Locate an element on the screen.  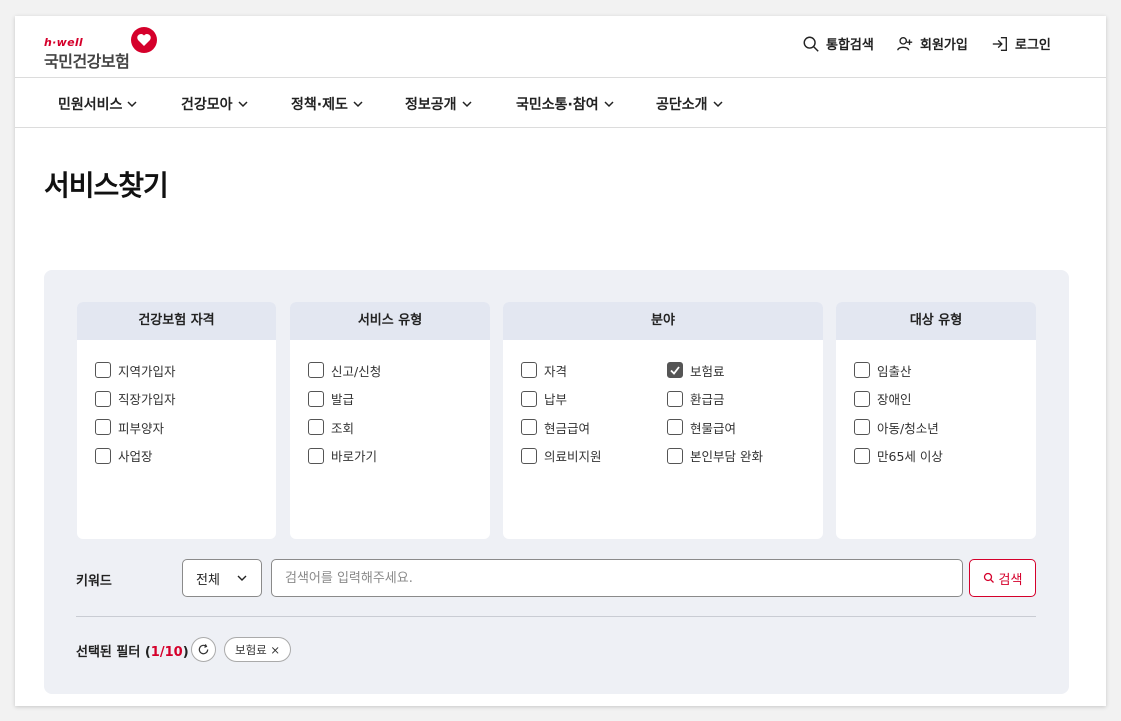
filter-option-label: 장애인 is located at coordinates (894, 400).